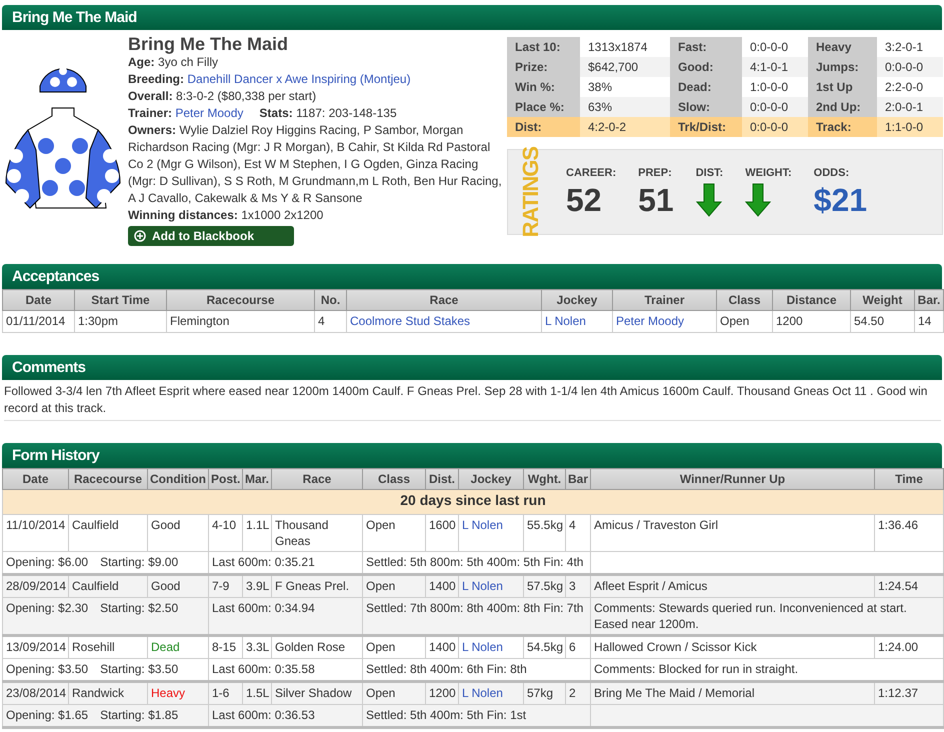 This screenshot has width=944, height=732. What do you see at coordinates (625, 67) in the screenshot?
I see `stat-value: $642,700` at bounding box center [625, 67].